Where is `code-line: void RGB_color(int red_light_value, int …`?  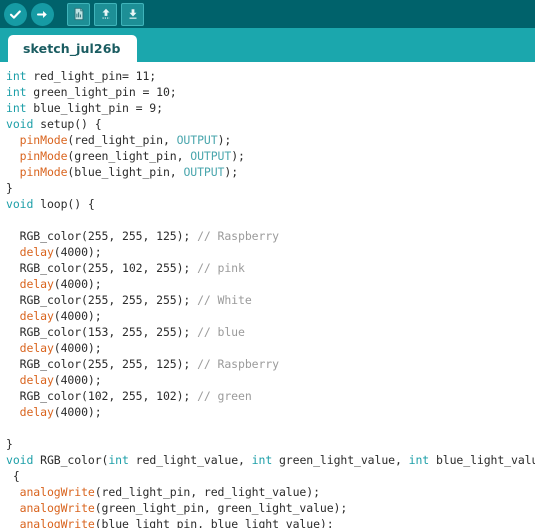
code-line: void RGB_color(int red_light_value, int … is located at coordinates (270, 460).